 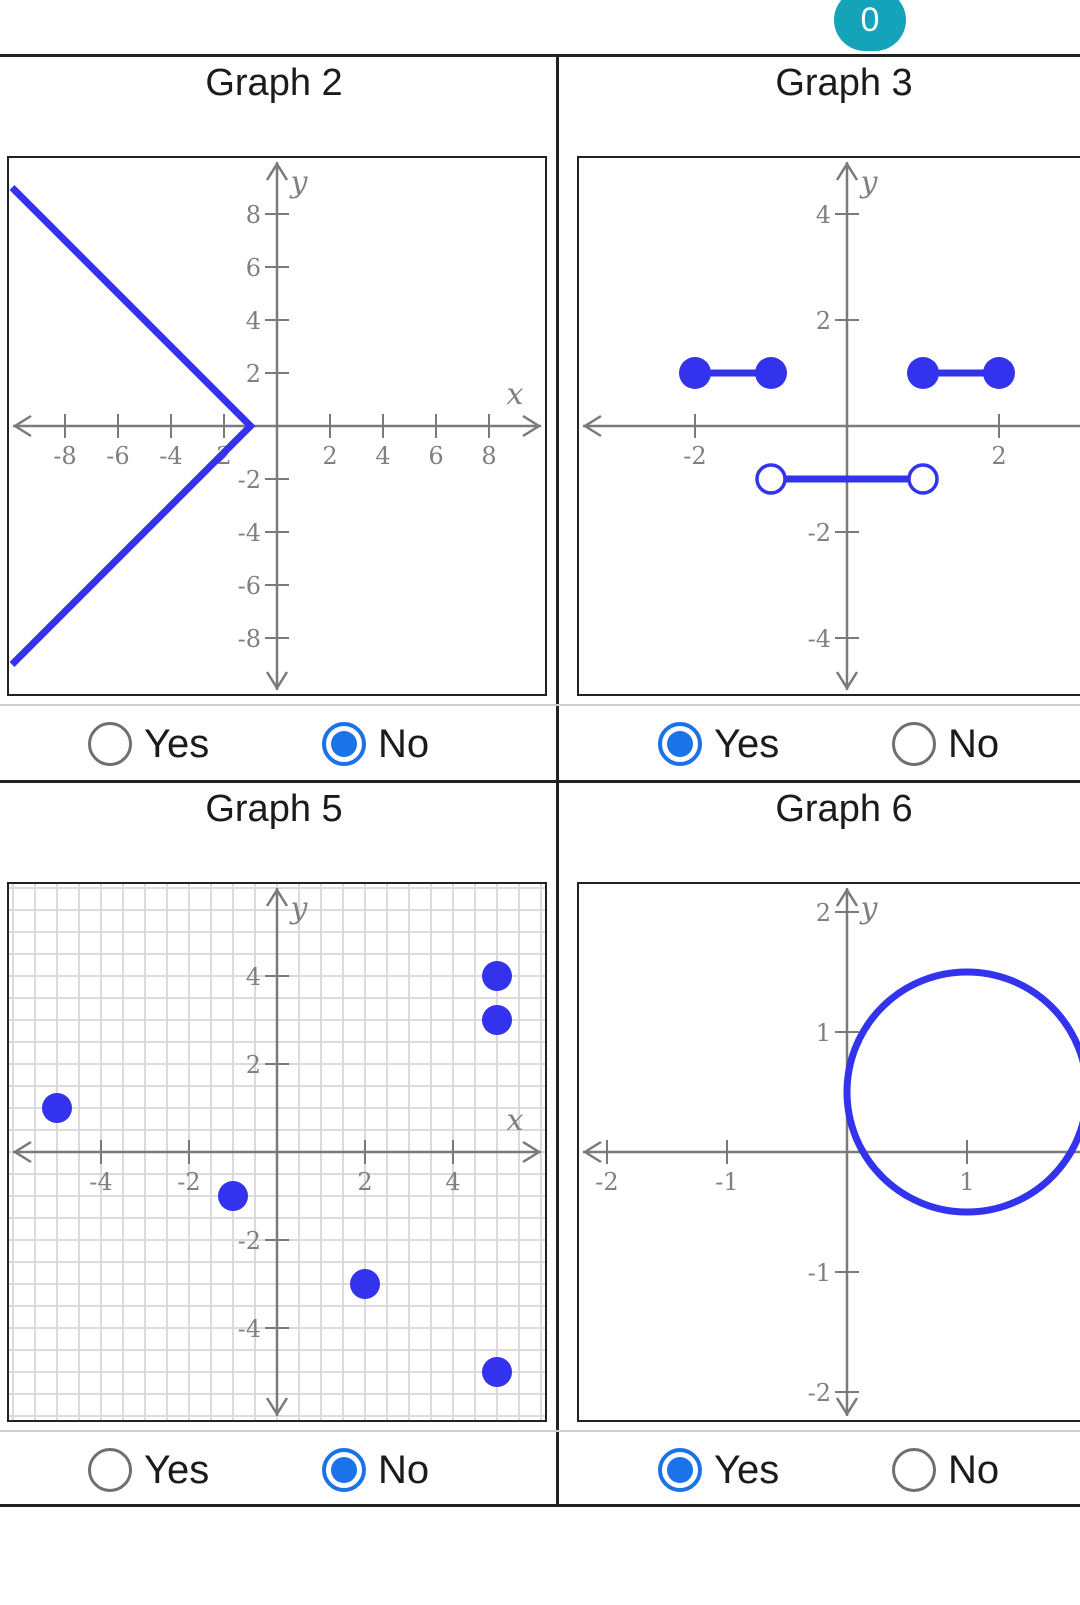 What do you see at coordinates (819, 1273) in the screenshot?
I see `y-tick-label: -1` at bounding box center [819, 1273].